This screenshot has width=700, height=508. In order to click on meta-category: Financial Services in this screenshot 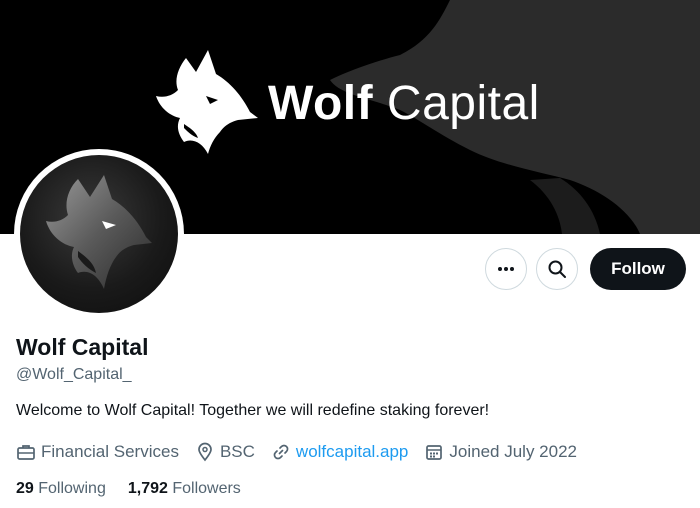, I will do `click(97, 452)`.